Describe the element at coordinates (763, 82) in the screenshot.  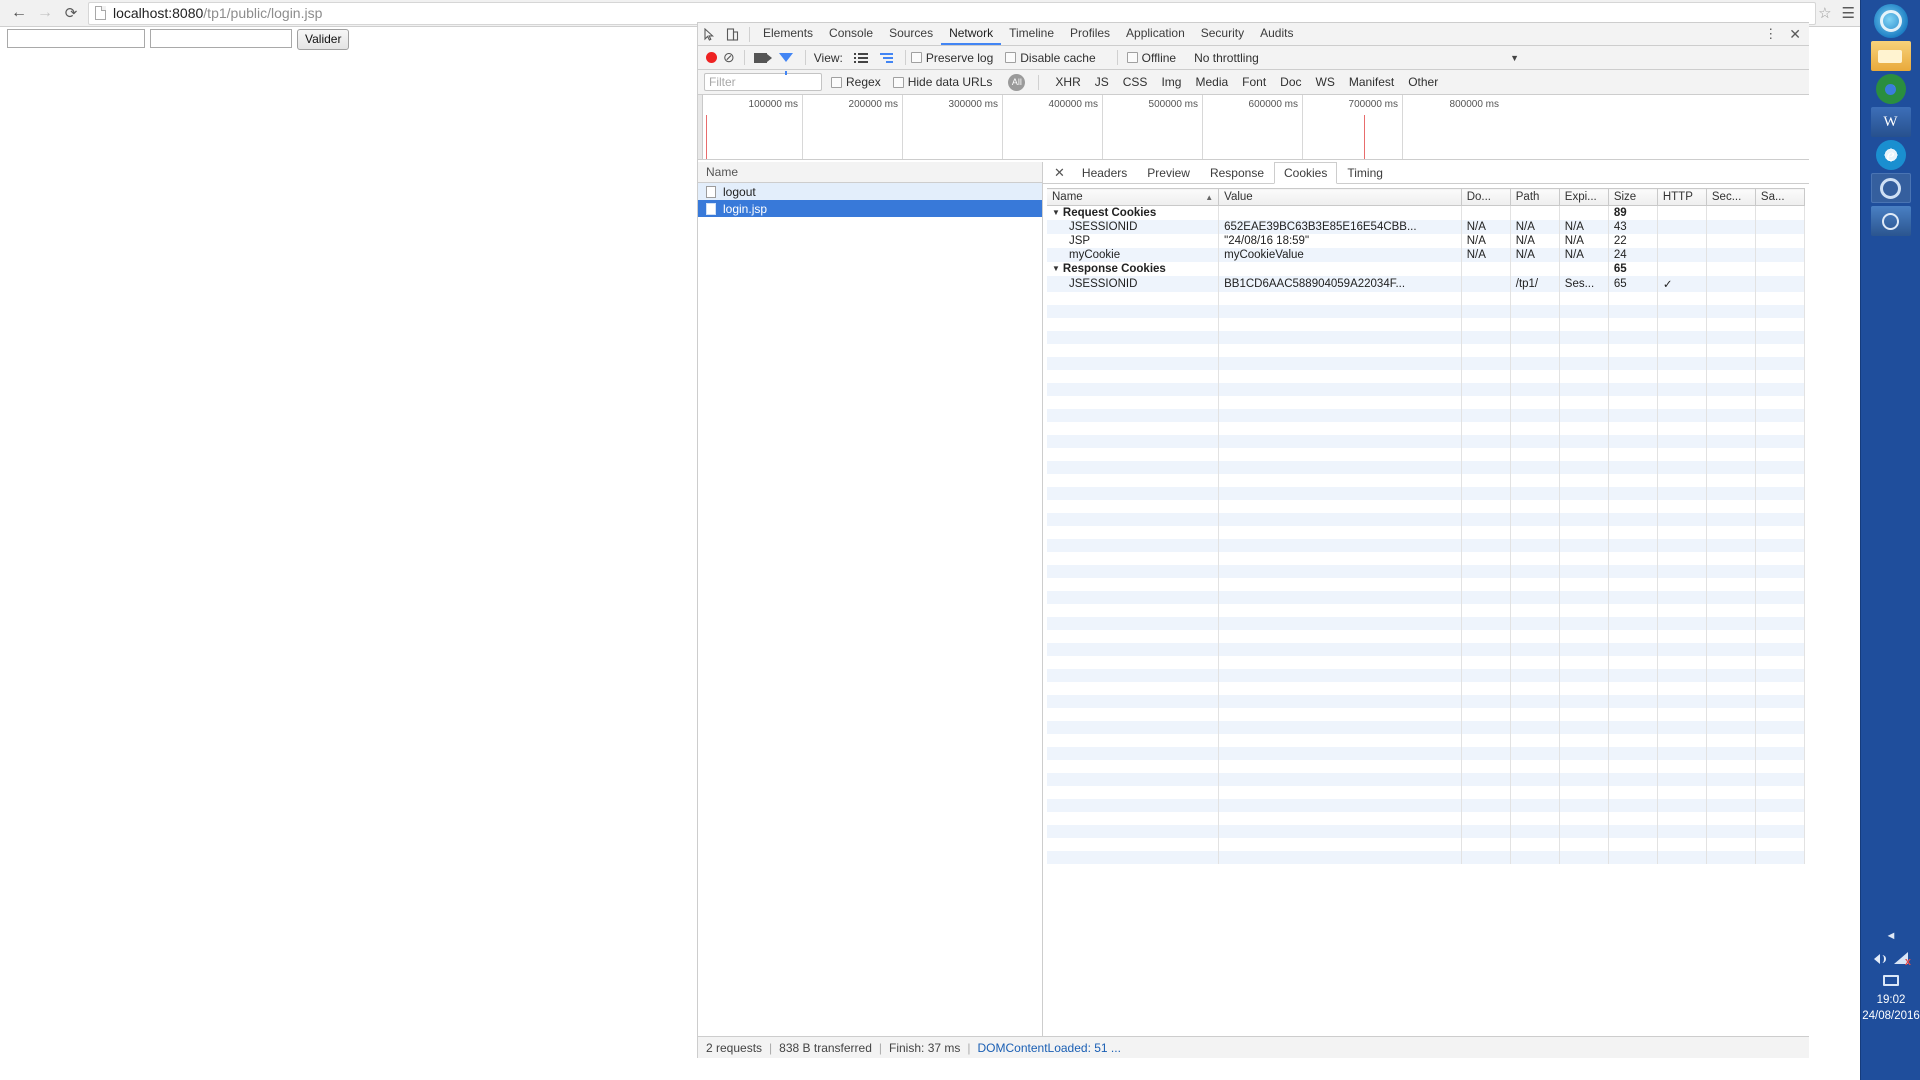
I see `filter-input` at that location.